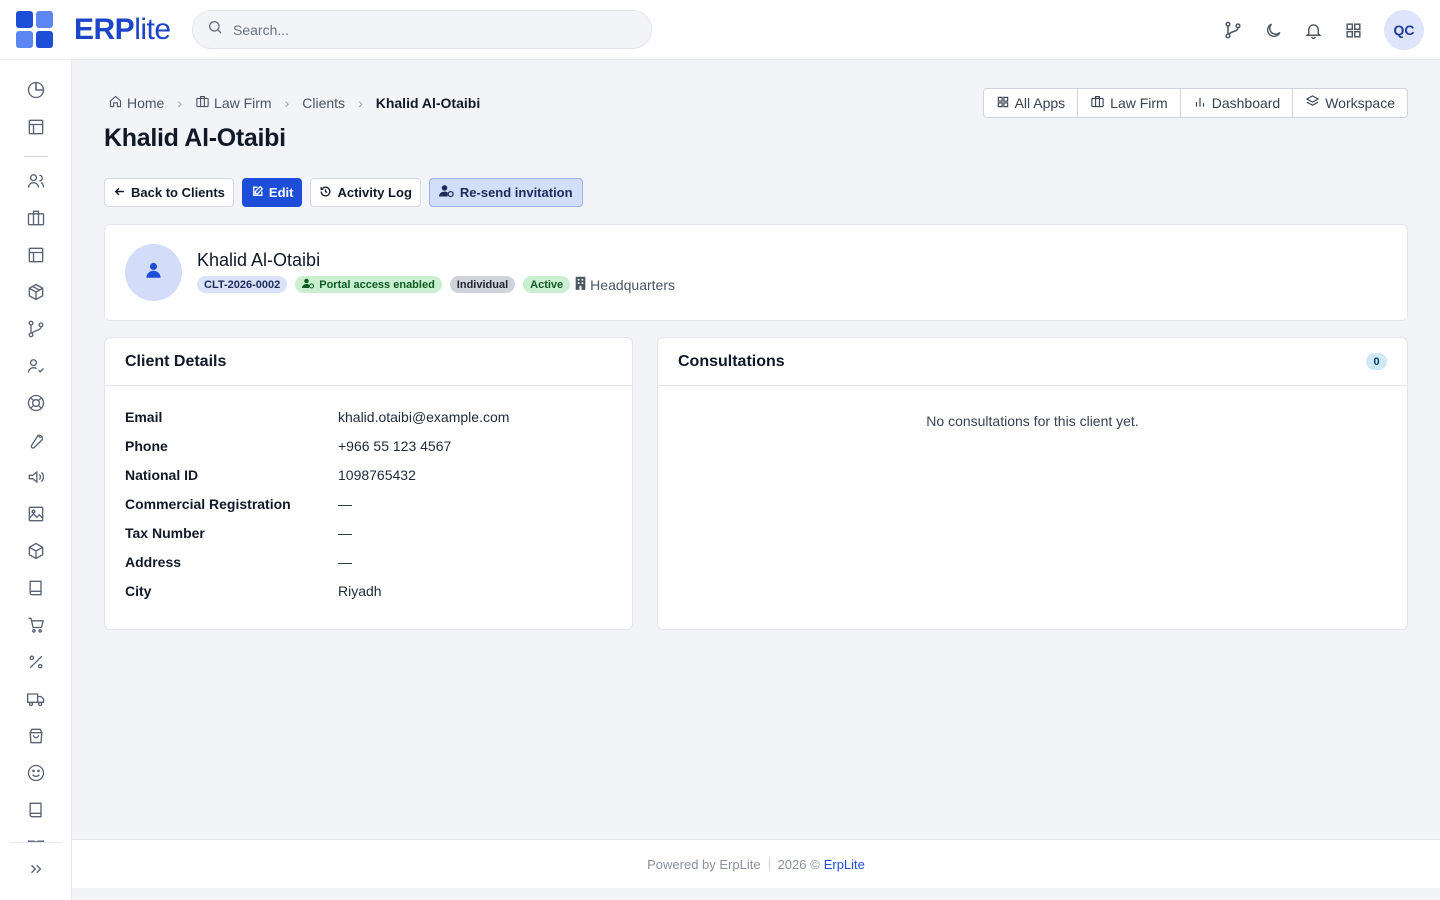 Image resolution: width=1440 pixels, height=900 pixels. Describe the element at coordinates (632, 284) in the screenshot. I see `branch-label: Headquarters` at that location.